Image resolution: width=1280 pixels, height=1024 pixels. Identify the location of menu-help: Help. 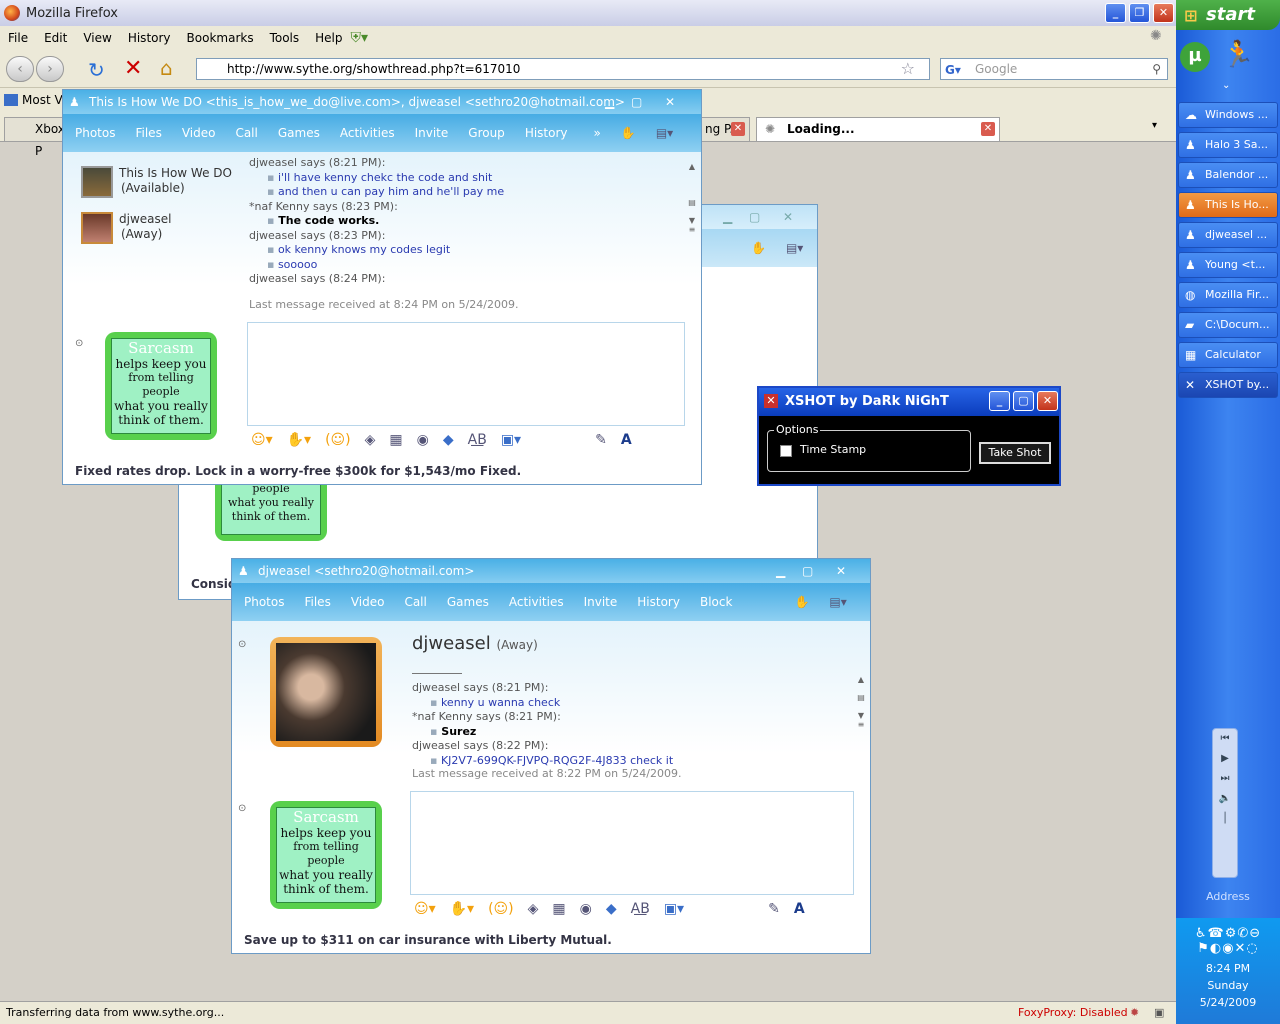
(328, 38).